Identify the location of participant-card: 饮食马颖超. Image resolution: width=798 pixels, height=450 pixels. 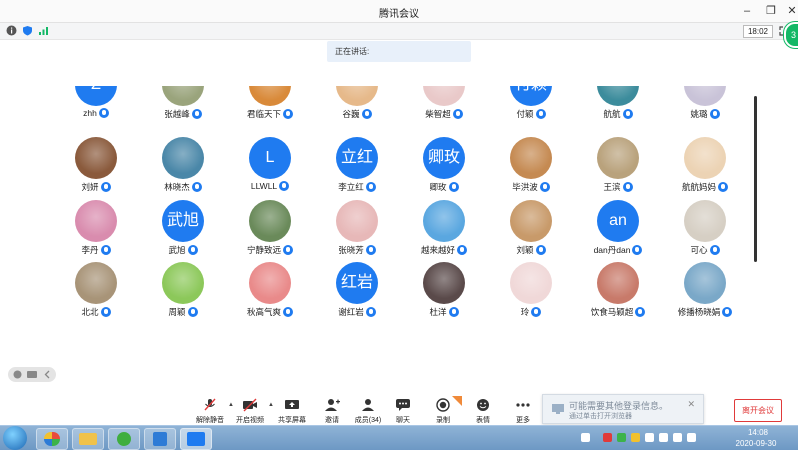
(618, 292).